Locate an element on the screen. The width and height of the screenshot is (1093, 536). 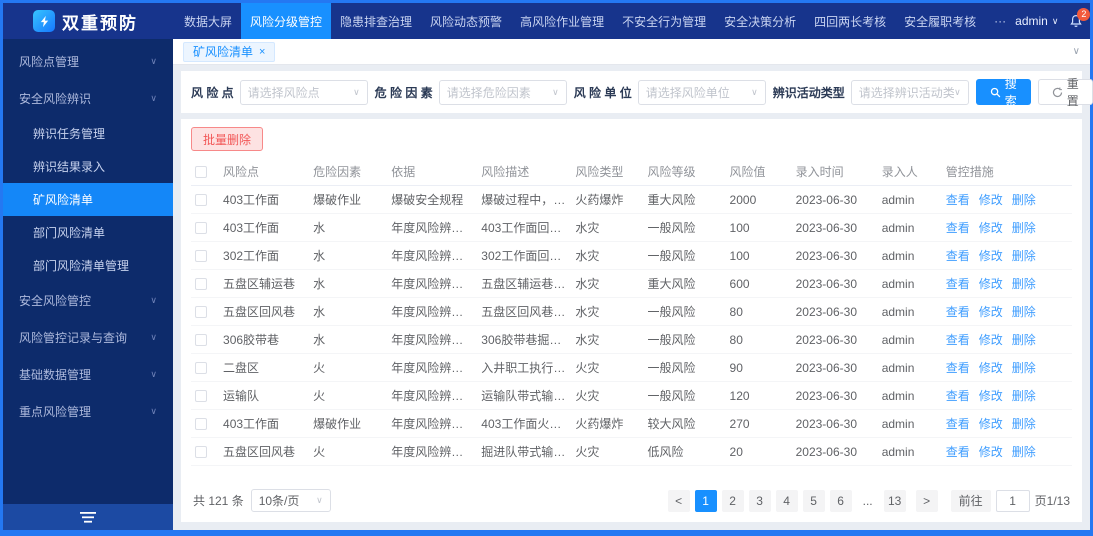
table-cell: 100 is located at coordinates (758, 255).